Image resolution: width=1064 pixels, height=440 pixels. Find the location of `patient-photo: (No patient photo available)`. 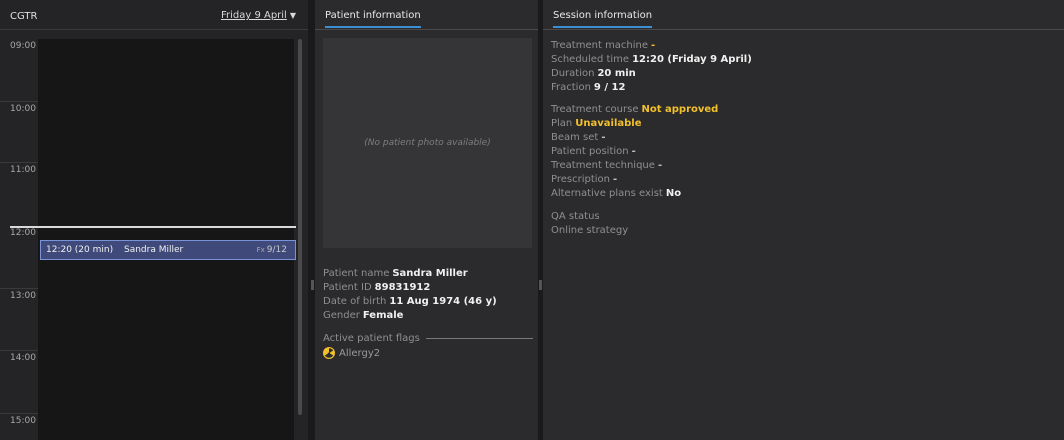

patient-photo: (No patient photo available) is located at coordinates (427, 143).